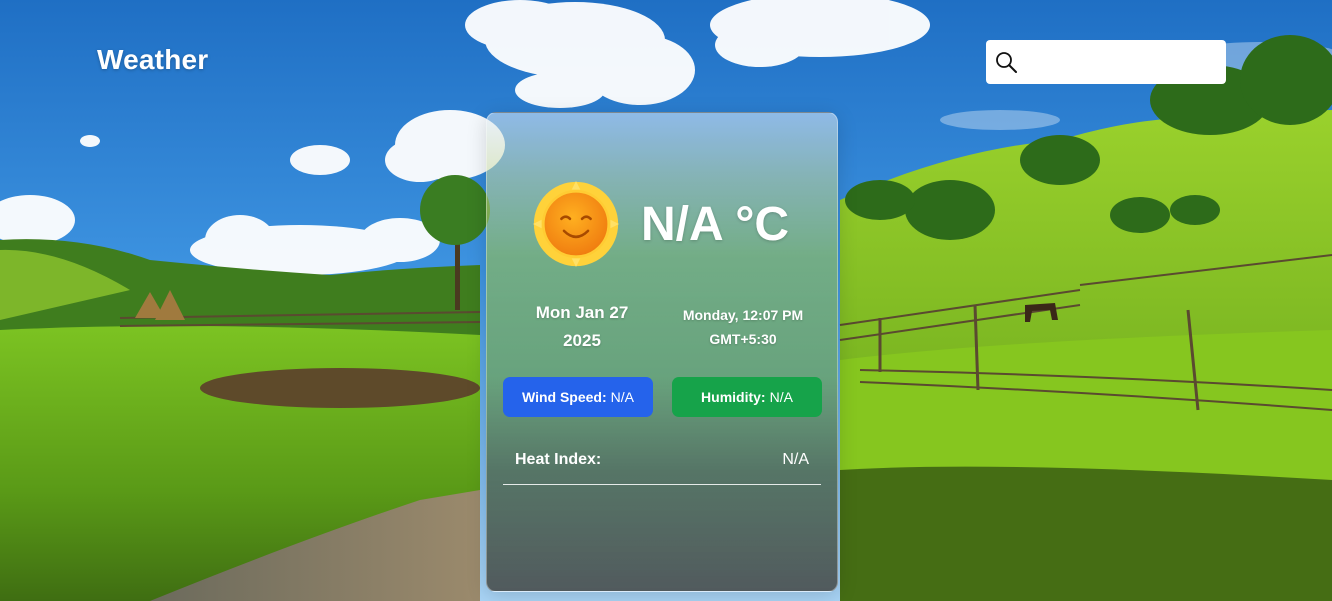 This screenshot has height=601, width=1332. Describe the element at coordinates (662, 466) in the screenshot. I see `heat-index-row: Heat Index: N/A` at that location.